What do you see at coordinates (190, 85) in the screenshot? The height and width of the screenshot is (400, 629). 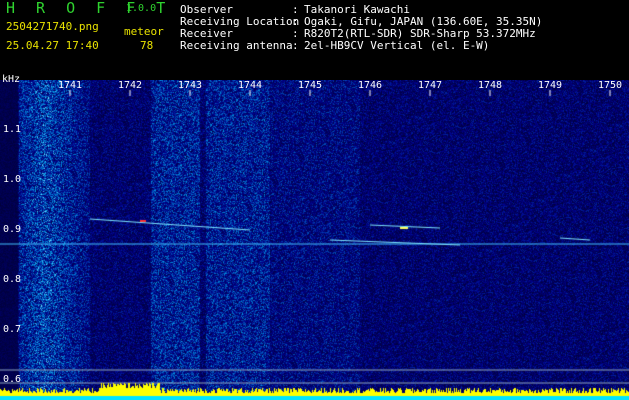 I see `x-tick-label: 1743` at bounding box center [190, 85].